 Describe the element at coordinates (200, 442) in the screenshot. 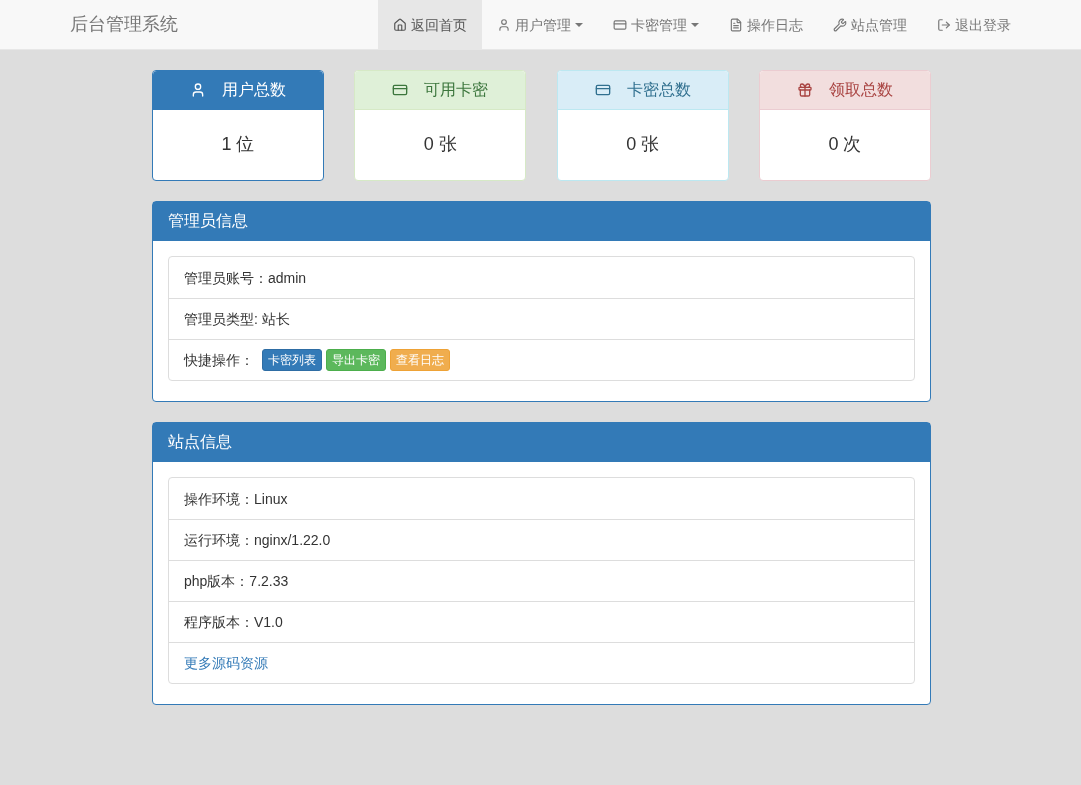

I see `panel-title: 站点信息` at that location.